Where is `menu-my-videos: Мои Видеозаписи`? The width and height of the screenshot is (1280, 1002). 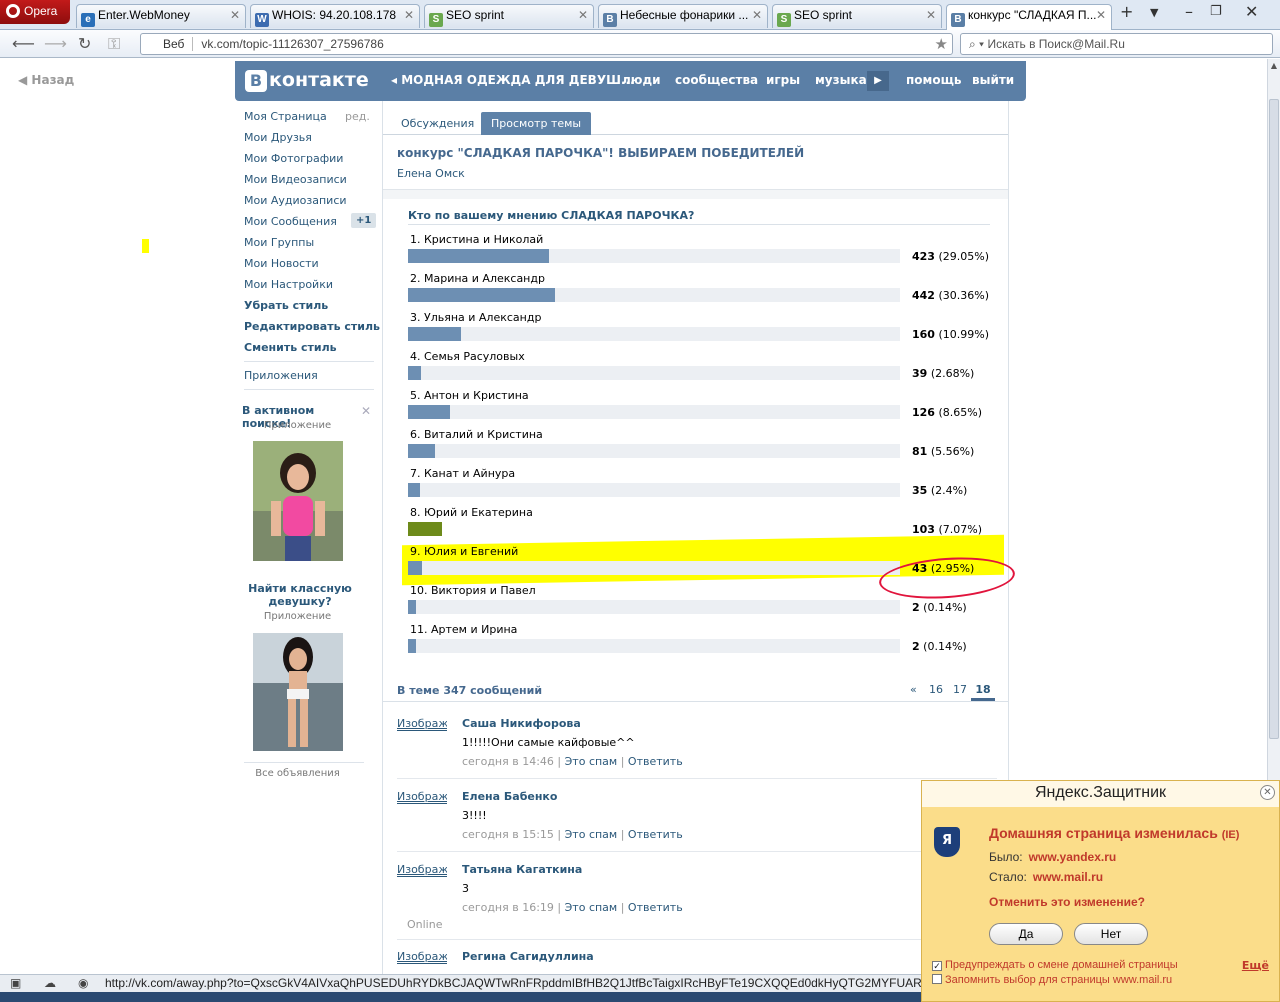 menu-my-videos: Мои Видеозаписи is located at coordinates (295, 179).